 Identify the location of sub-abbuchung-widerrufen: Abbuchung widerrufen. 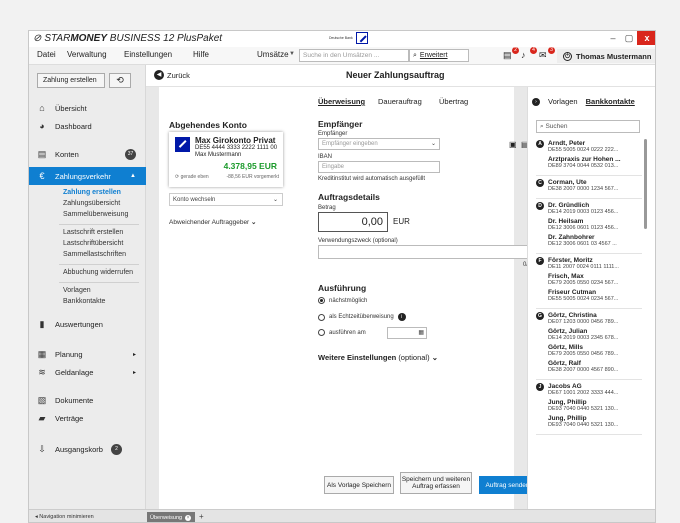
(98, 272).